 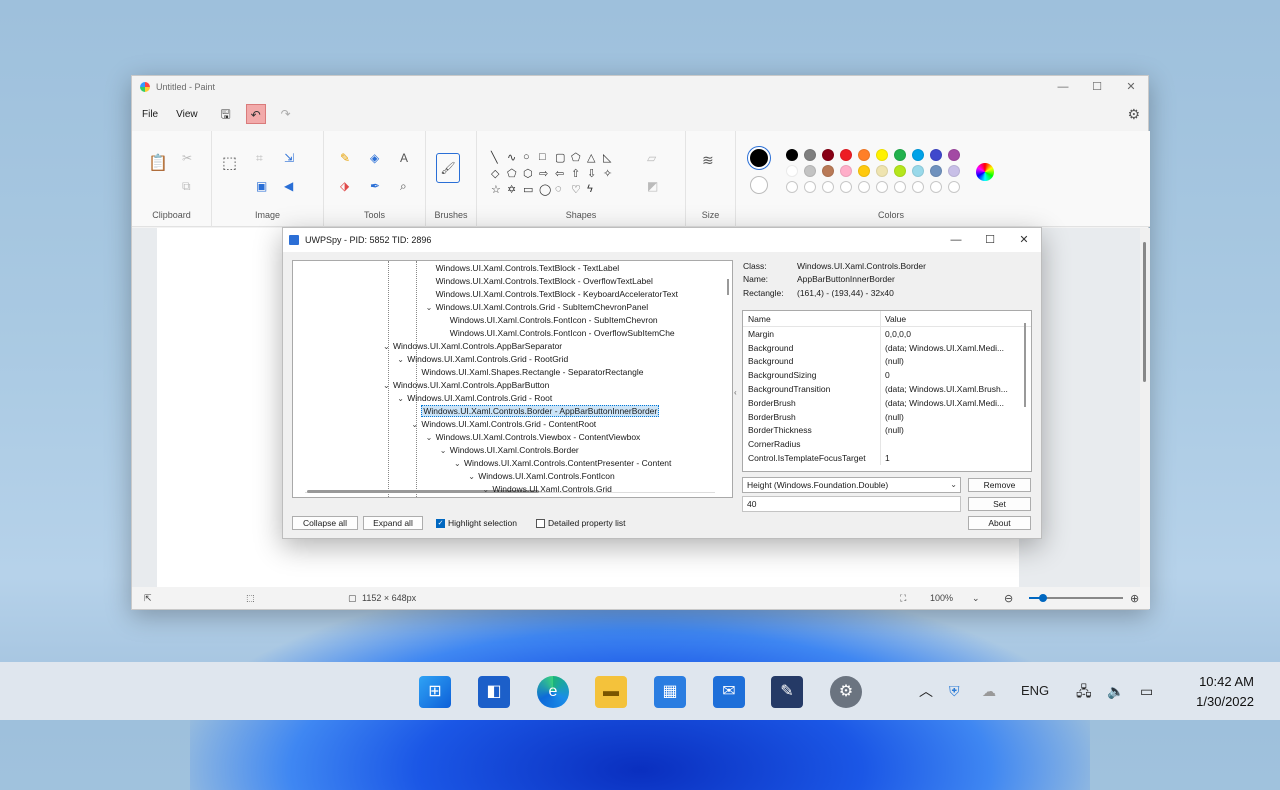 I want to click on tree-item: ⌄ Windows.UI.Xaml.Controls.FontIcon, so click(x=541, y=476).